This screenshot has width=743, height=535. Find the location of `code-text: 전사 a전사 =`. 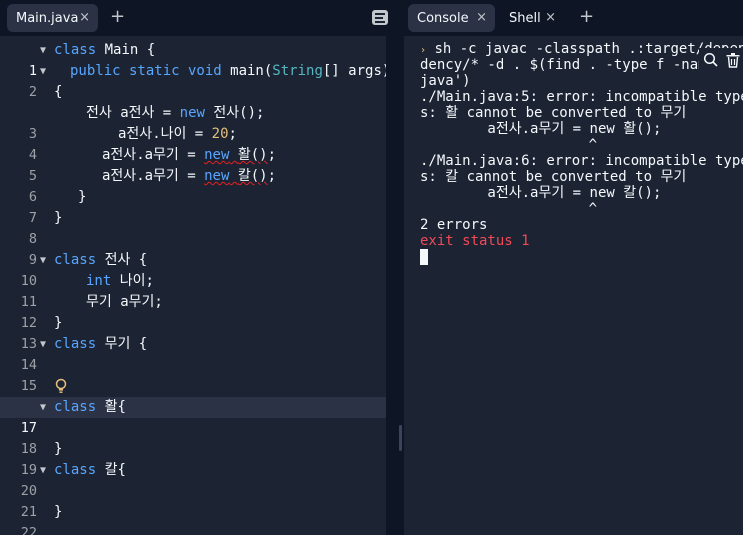

code-text: 전사 a전사 = is located at coordinates (133, 113).